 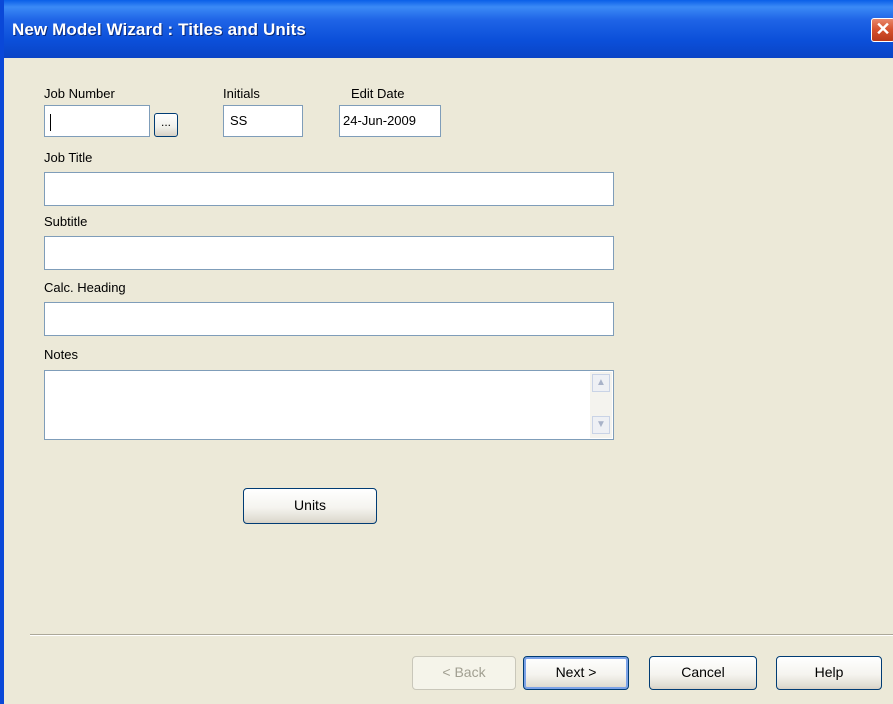 What do you see at coordinates (263, 121) in the screenshot?
I see `initials-field: SS` at bounding box center [263, 121].